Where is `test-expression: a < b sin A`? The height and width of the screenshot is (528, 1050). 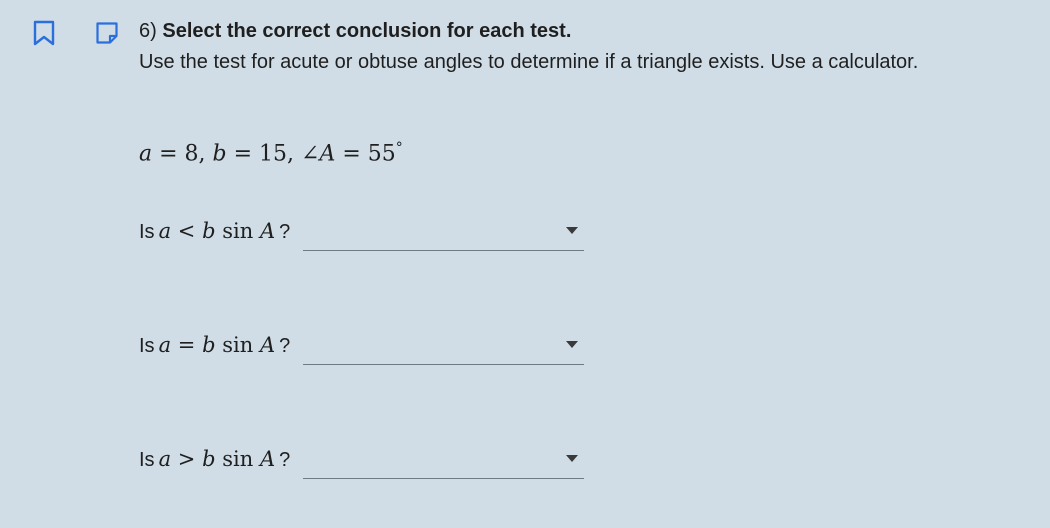 test-expression: a < b sin A is located at coordinates (217, 231).